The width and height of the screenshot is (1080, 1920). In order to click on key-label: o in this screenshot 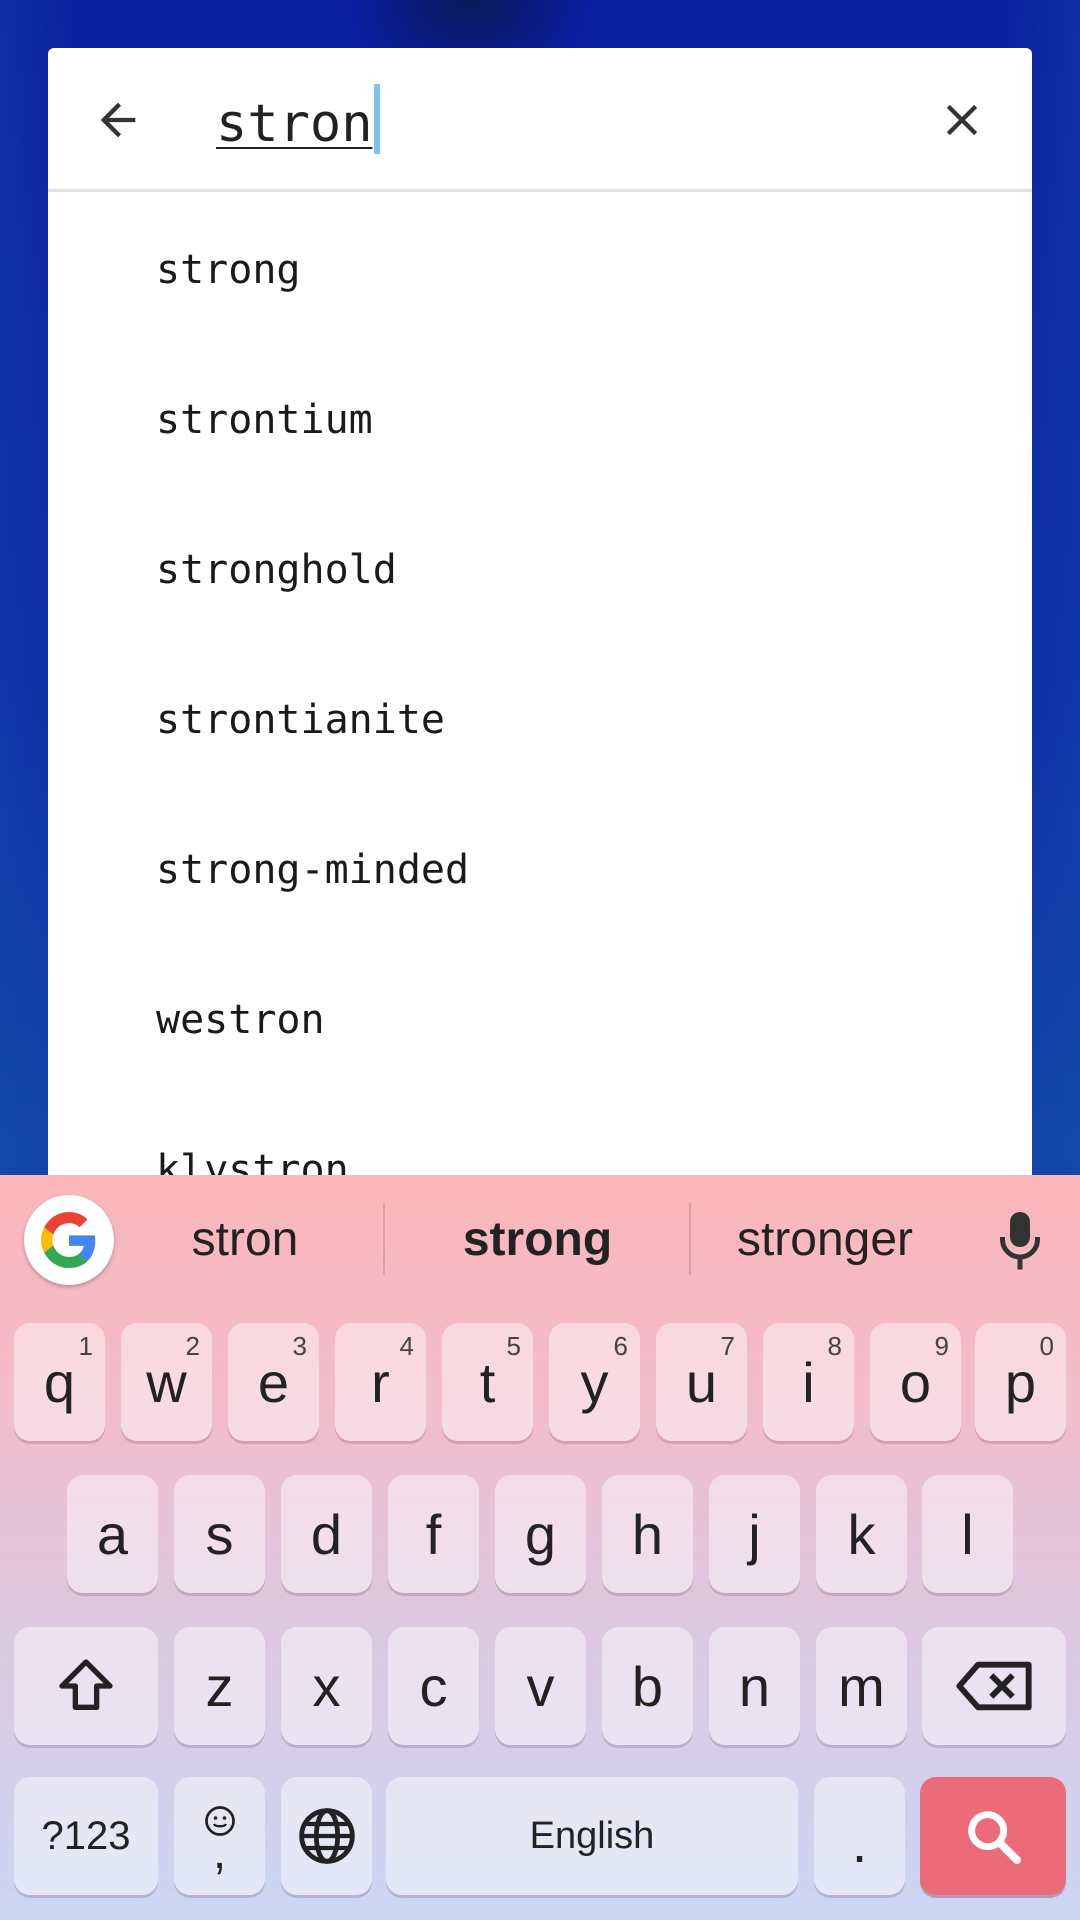, I will do `click(915, 1382)`.